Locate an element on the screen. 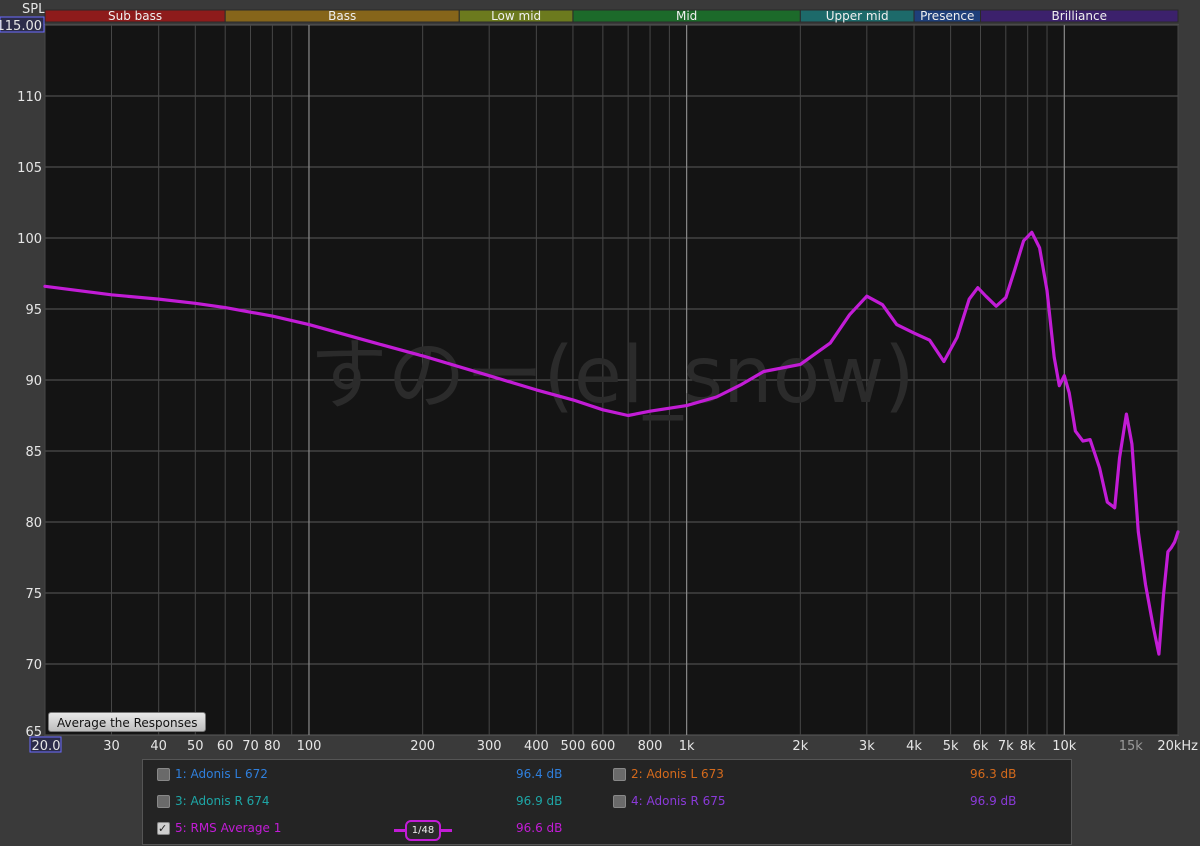 The image size is (1200, 846). legend-item: 1: Adonis L 672 96.4 dB is located at coordinates (376, 774).